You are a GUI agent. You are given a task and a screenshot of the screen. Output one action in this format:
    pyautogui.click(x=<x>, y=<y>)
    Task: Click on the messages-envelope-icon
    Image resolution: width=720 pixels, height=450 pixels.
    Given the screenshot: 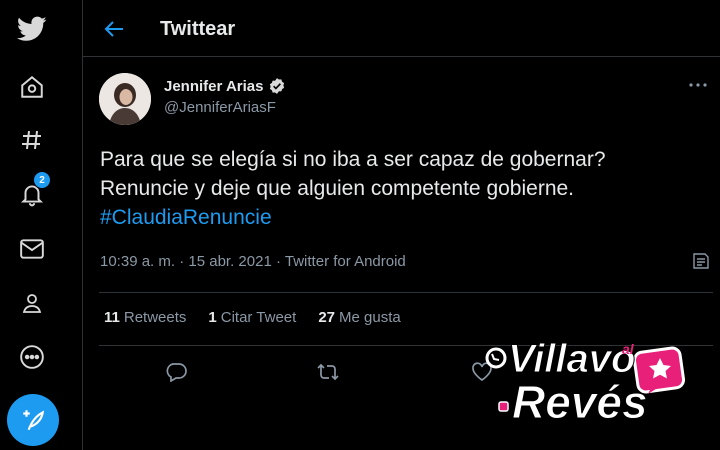 What is the action you would take?
    pyautogui.click(x=32, y=249)
    